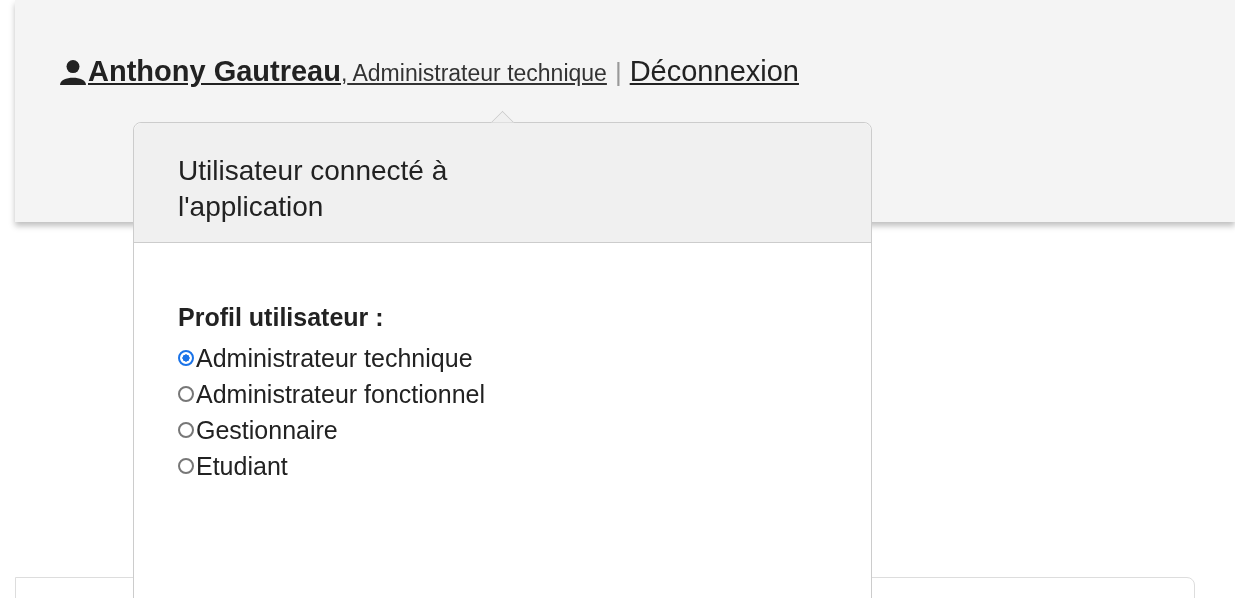  What do you see at coordinates (504, 465) in the screenshot?
I see `profile-radio-option: Etudiant` at bounding box center [504, 465].